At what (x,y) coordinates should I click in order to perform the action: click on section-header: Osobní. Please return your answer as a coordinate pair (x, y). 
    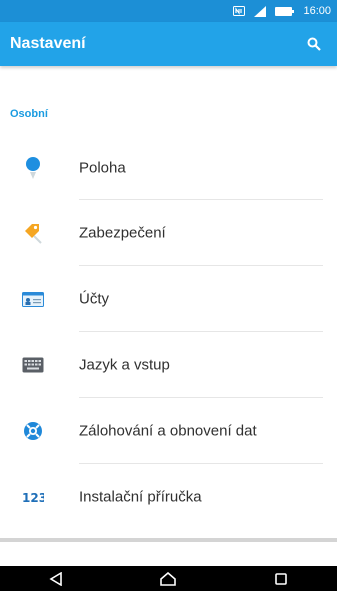
    Looking at the image, I should click on (29, 114).